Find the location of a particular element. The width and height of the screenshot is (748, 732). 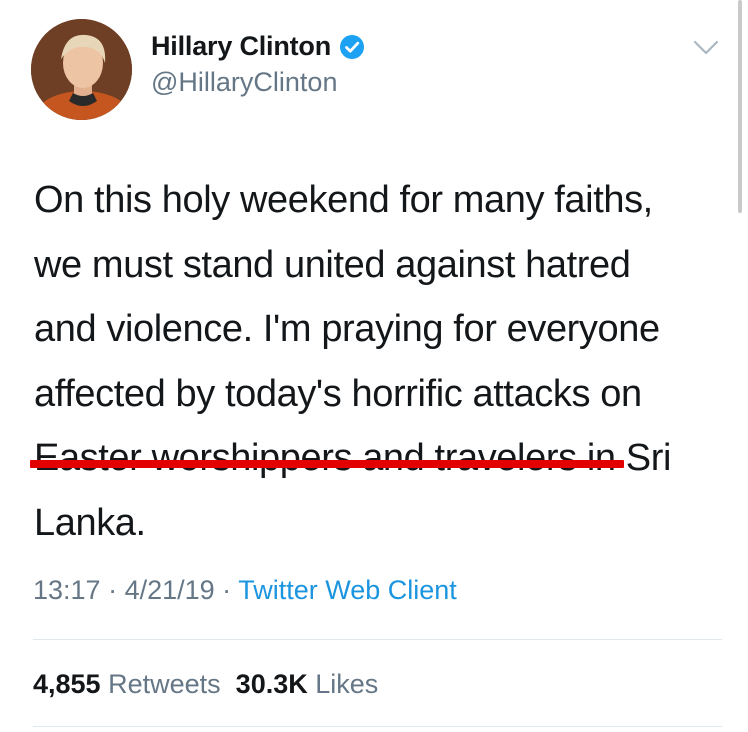

tweet-date: 4/21/19 is located at coordinates (169, 590).